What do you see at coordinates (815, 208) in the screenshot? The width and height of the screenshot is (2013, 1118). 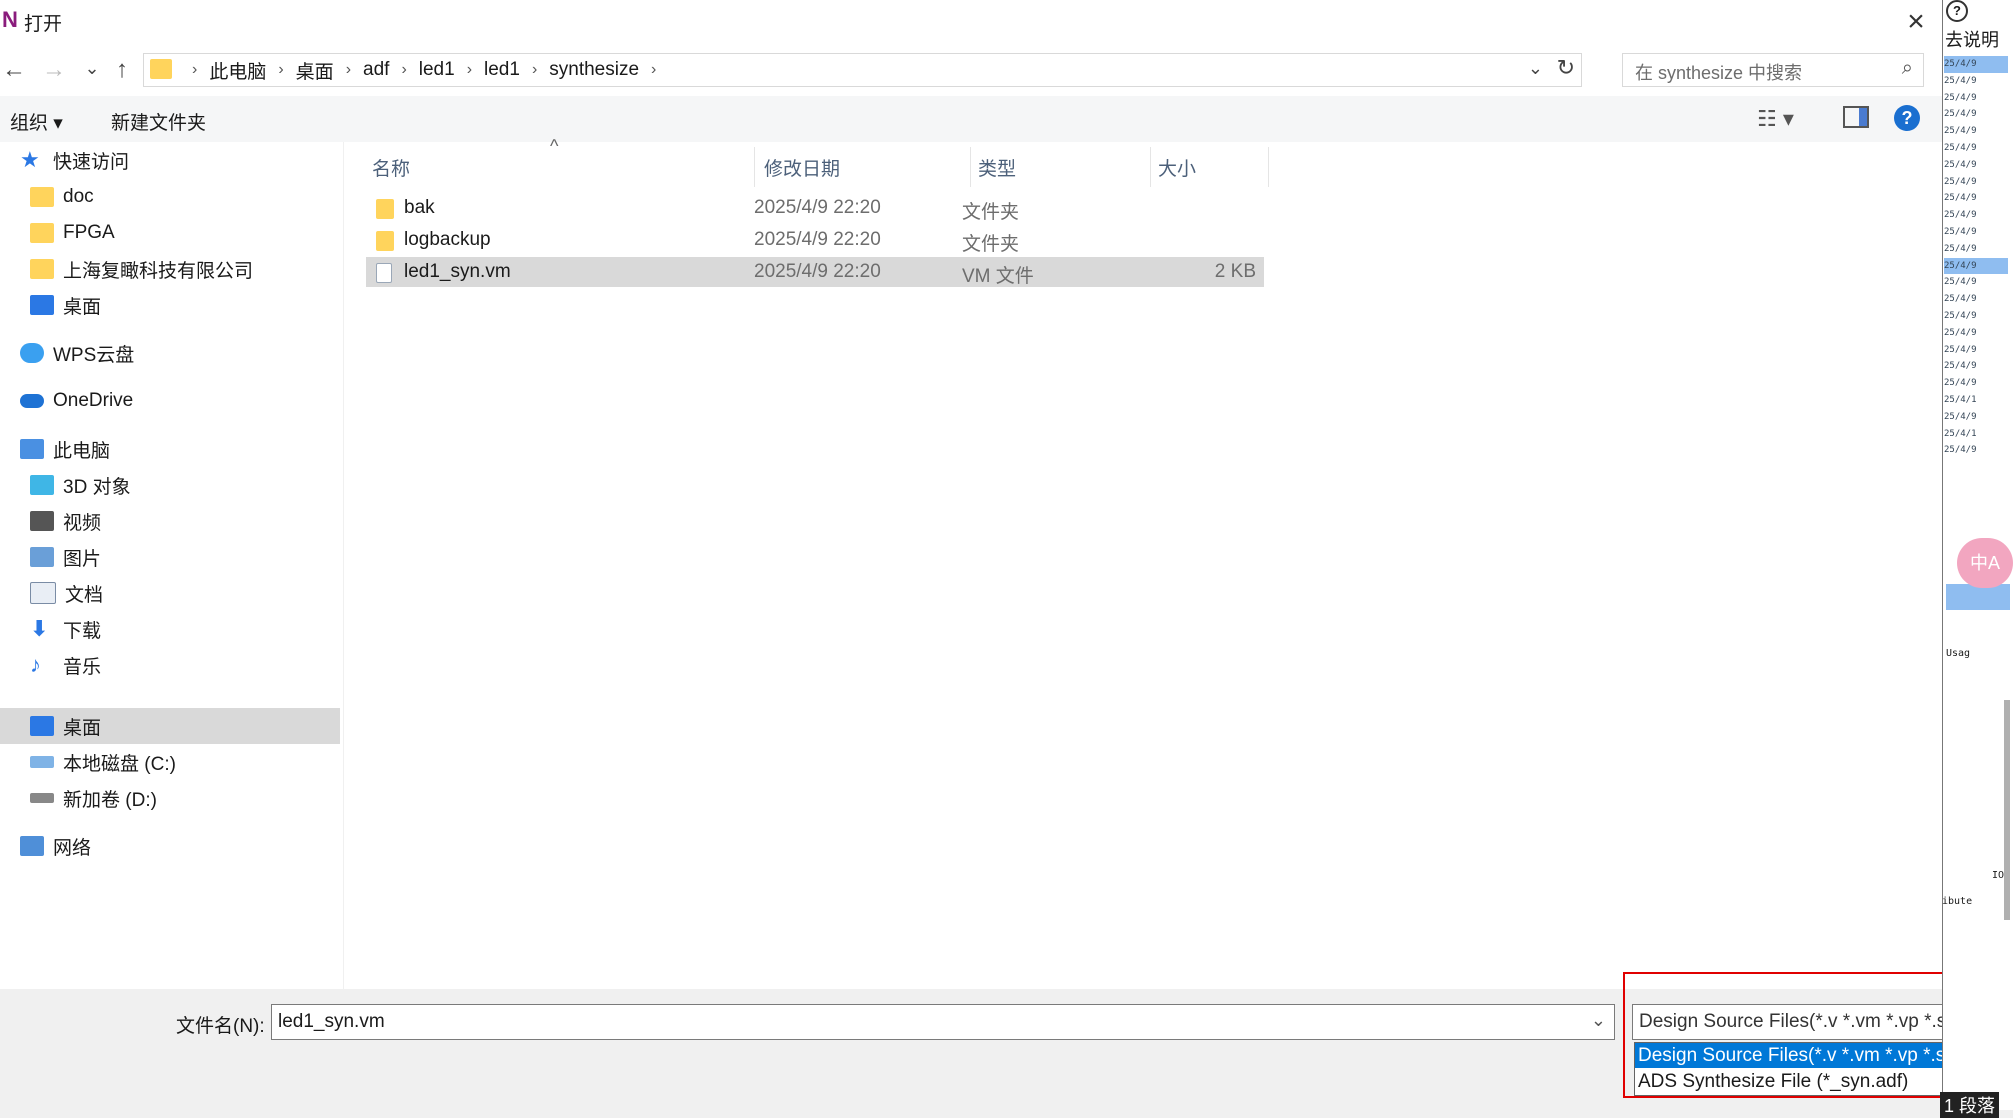 I see `file-row-bak: bak 2025/4/9 22:20 文件夹` at bounding box center [815, 208].